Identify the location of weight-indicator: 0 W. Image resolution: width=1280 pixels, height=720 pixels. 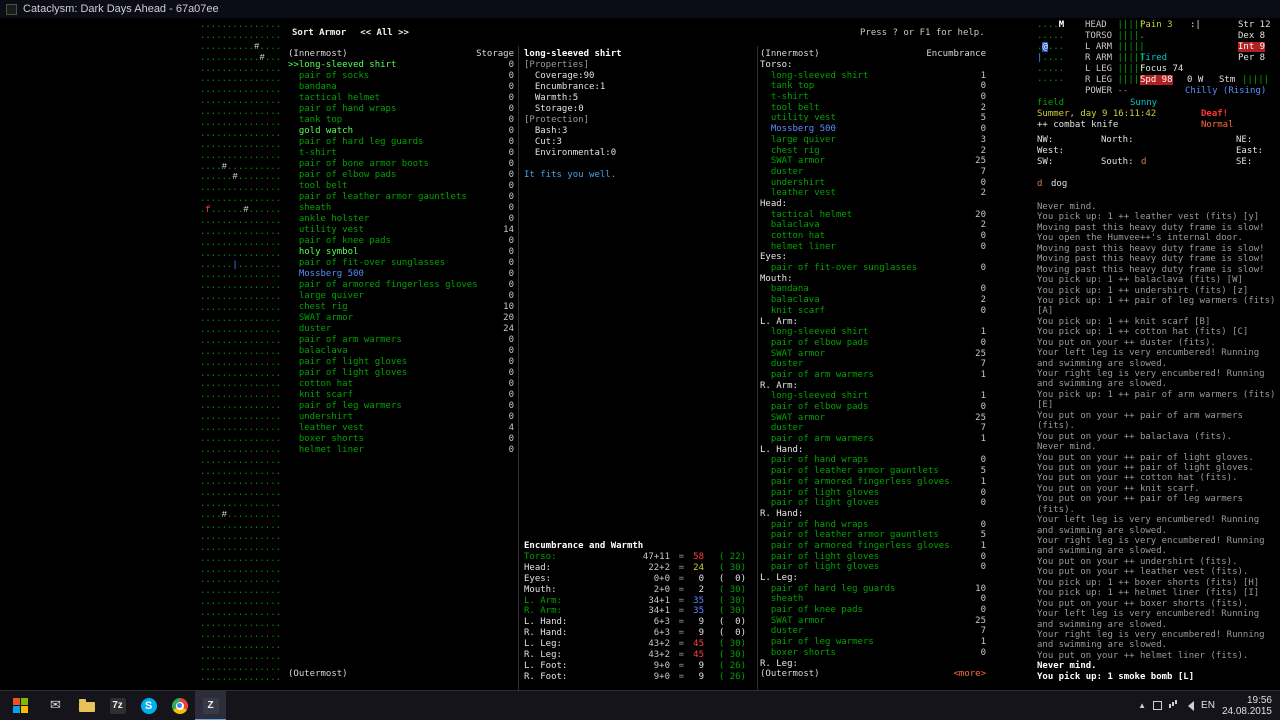
(1195, 80).